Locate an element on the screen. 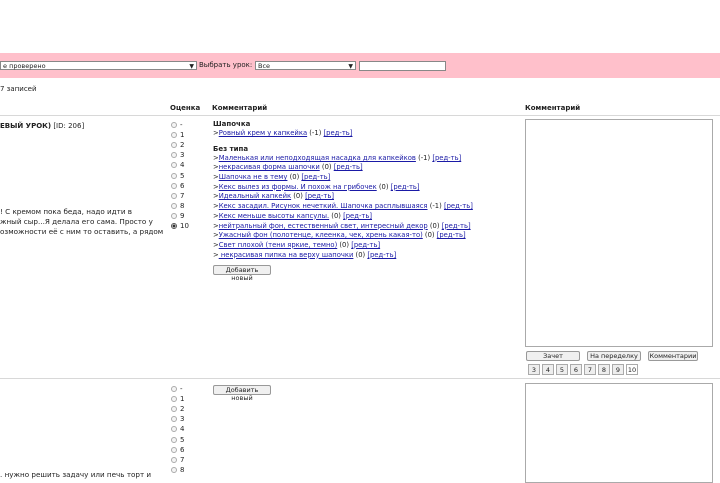 Image resolution: width=720 pixels, height=483 pixels. comment-item: >некрасивая форма шапочки (0) [ред-ть] is located at coordinates (363, 168).